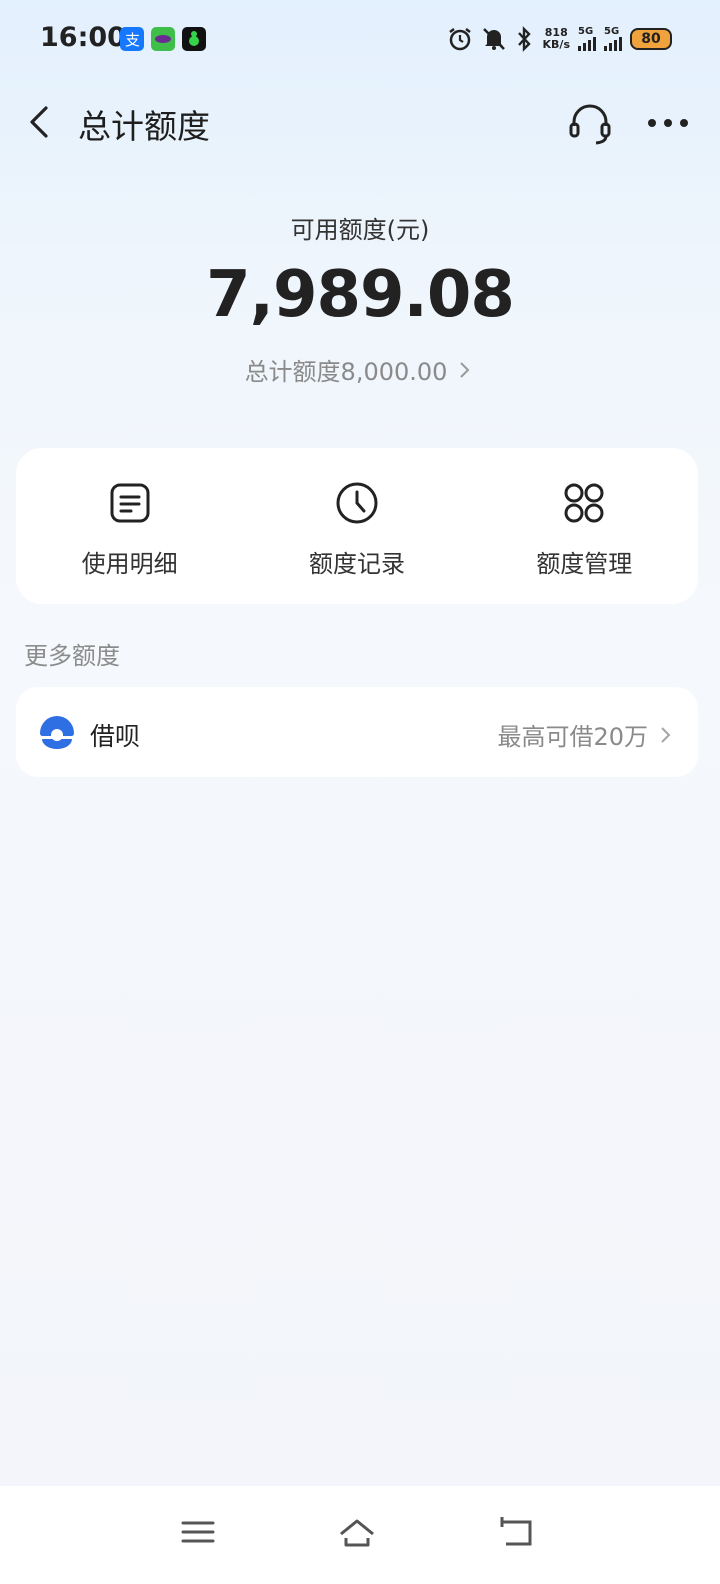 Image resolution: width=720 pixels, height=1584 pixels. What do you see at coordinates (40, 122) in the screenshot?
I see `back-arrow-icon` at bounding box center [40, 122].